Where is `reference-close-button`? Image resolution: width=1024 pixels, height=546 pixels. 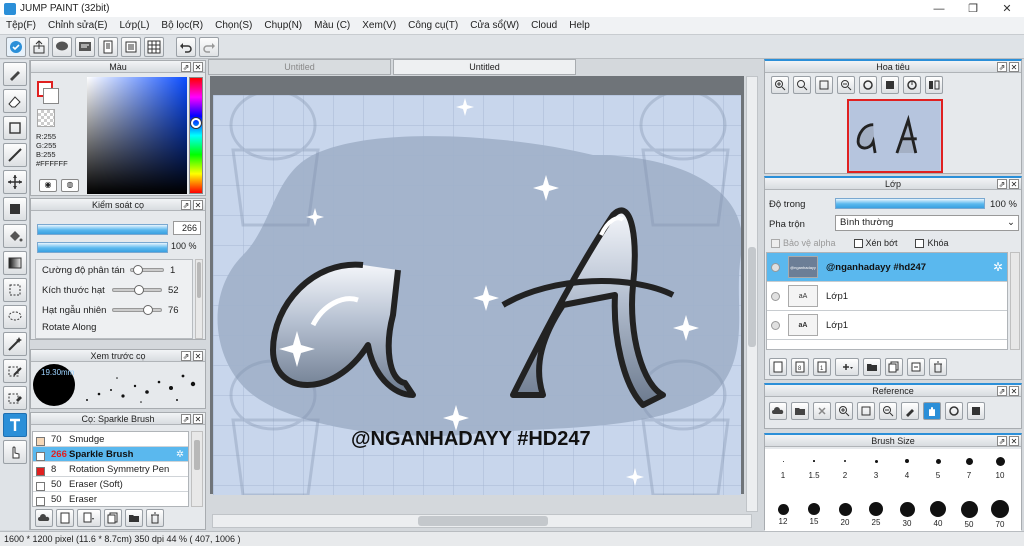 reference-close-button is located at coordinates (822, 411).